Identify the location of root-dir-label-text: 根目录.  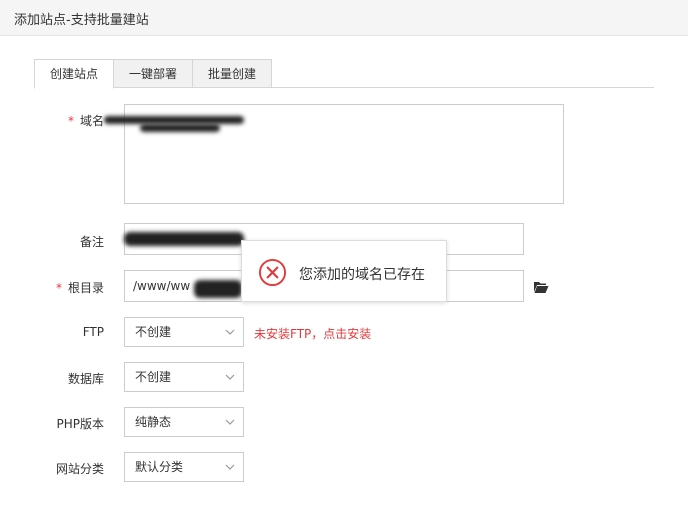
(85, 288).